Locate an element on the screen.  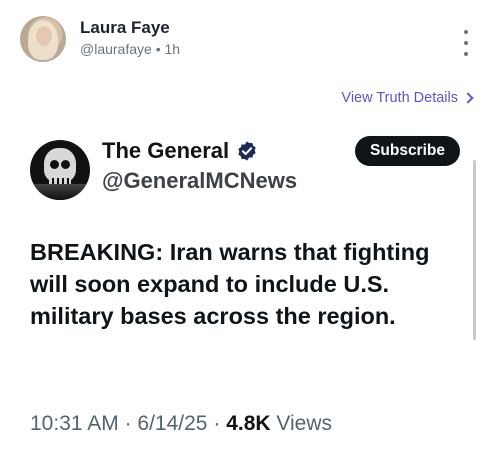
embed-post-stats: 10:31 AM · 6/14/25 · 4.8K Views is located at coordinates (181, 424).